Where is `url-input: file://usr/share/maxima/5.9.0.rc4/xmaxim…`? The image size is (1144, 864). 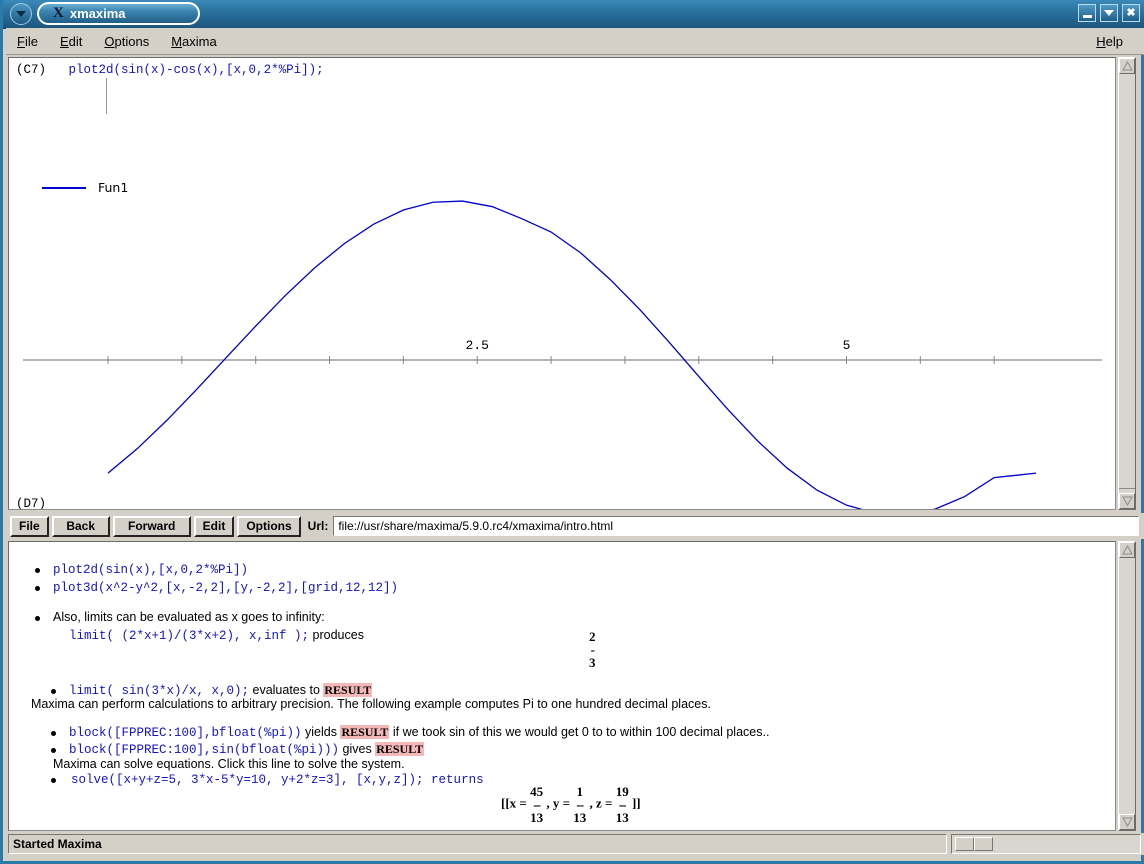
url-input: file://usr/share/maxima/5.9.0.rc4/xmaxim… is located at coordinates (736, 526).